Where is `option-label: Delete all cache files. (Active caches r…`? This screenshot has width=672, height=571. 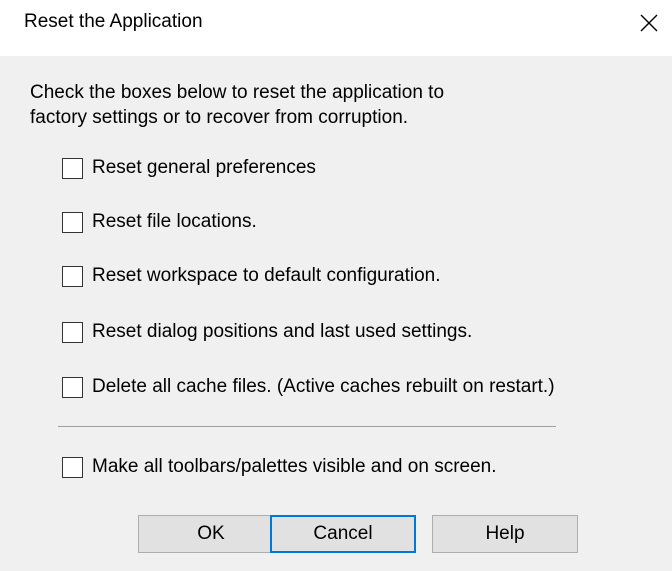 option-label: Delete all cache files. (Active caches r… is located at coordinates (323, 386).